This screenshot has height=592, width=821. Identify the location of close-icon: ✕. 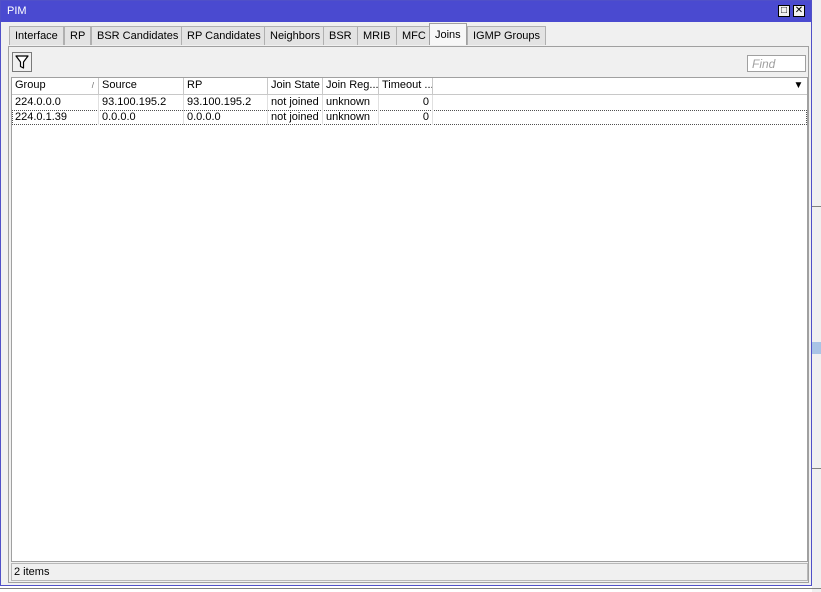
(799, 10).